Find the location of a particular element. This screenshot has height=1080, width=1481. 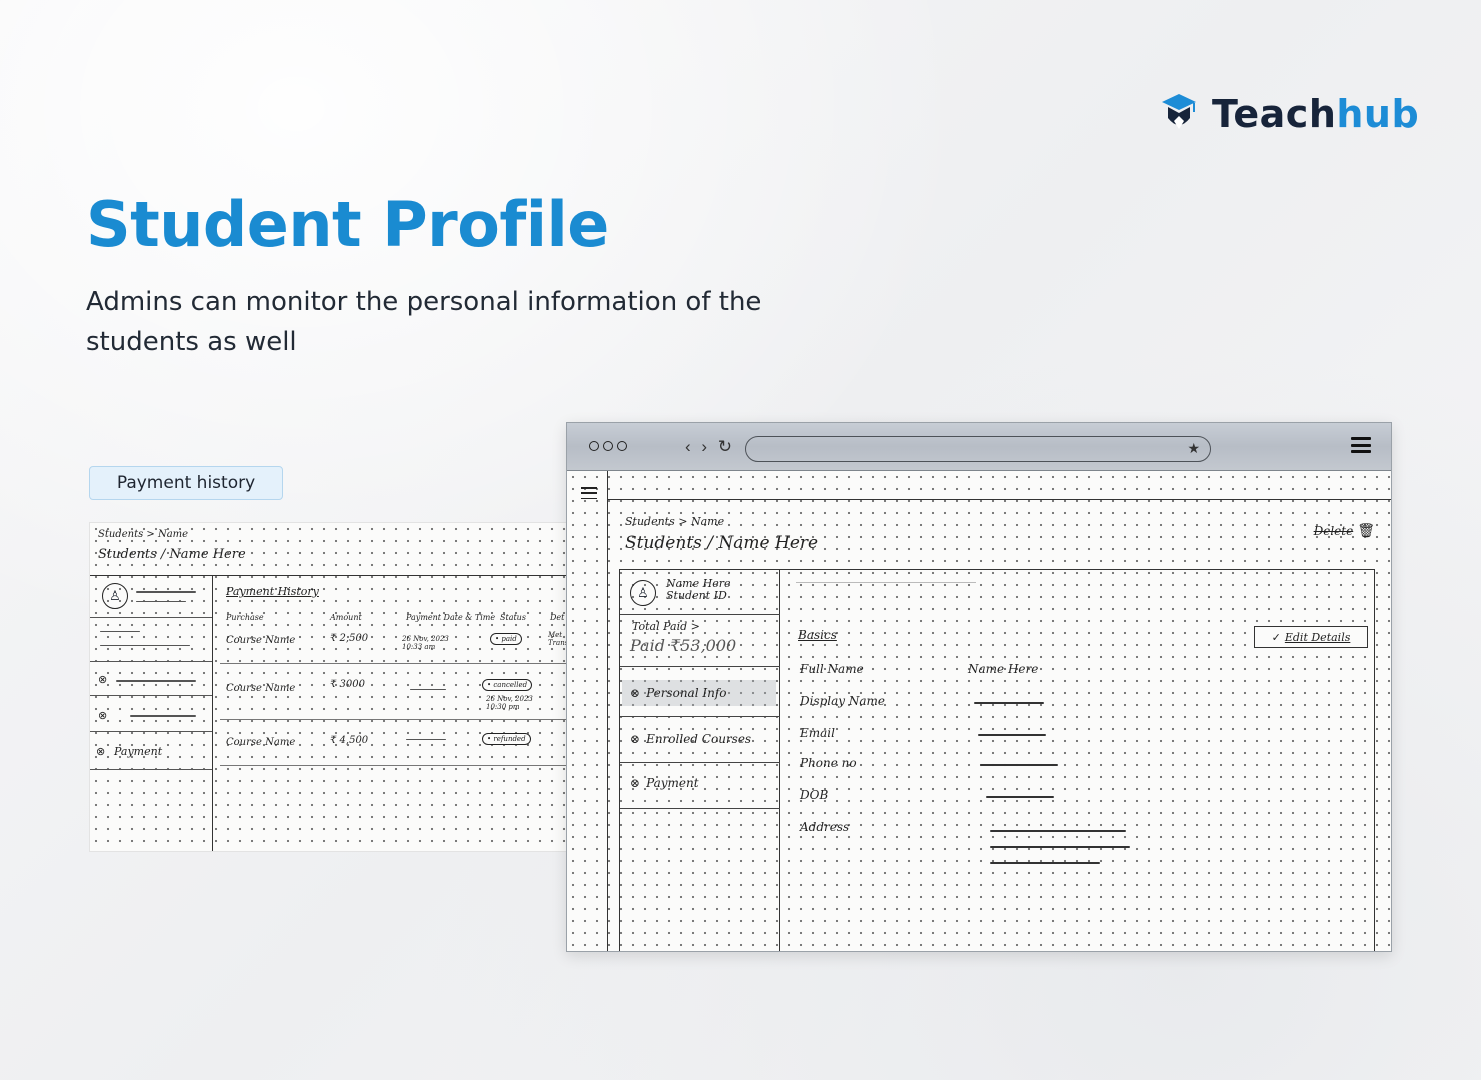

sidebar-item-payment: Payment is located at coordinates (138, 751).